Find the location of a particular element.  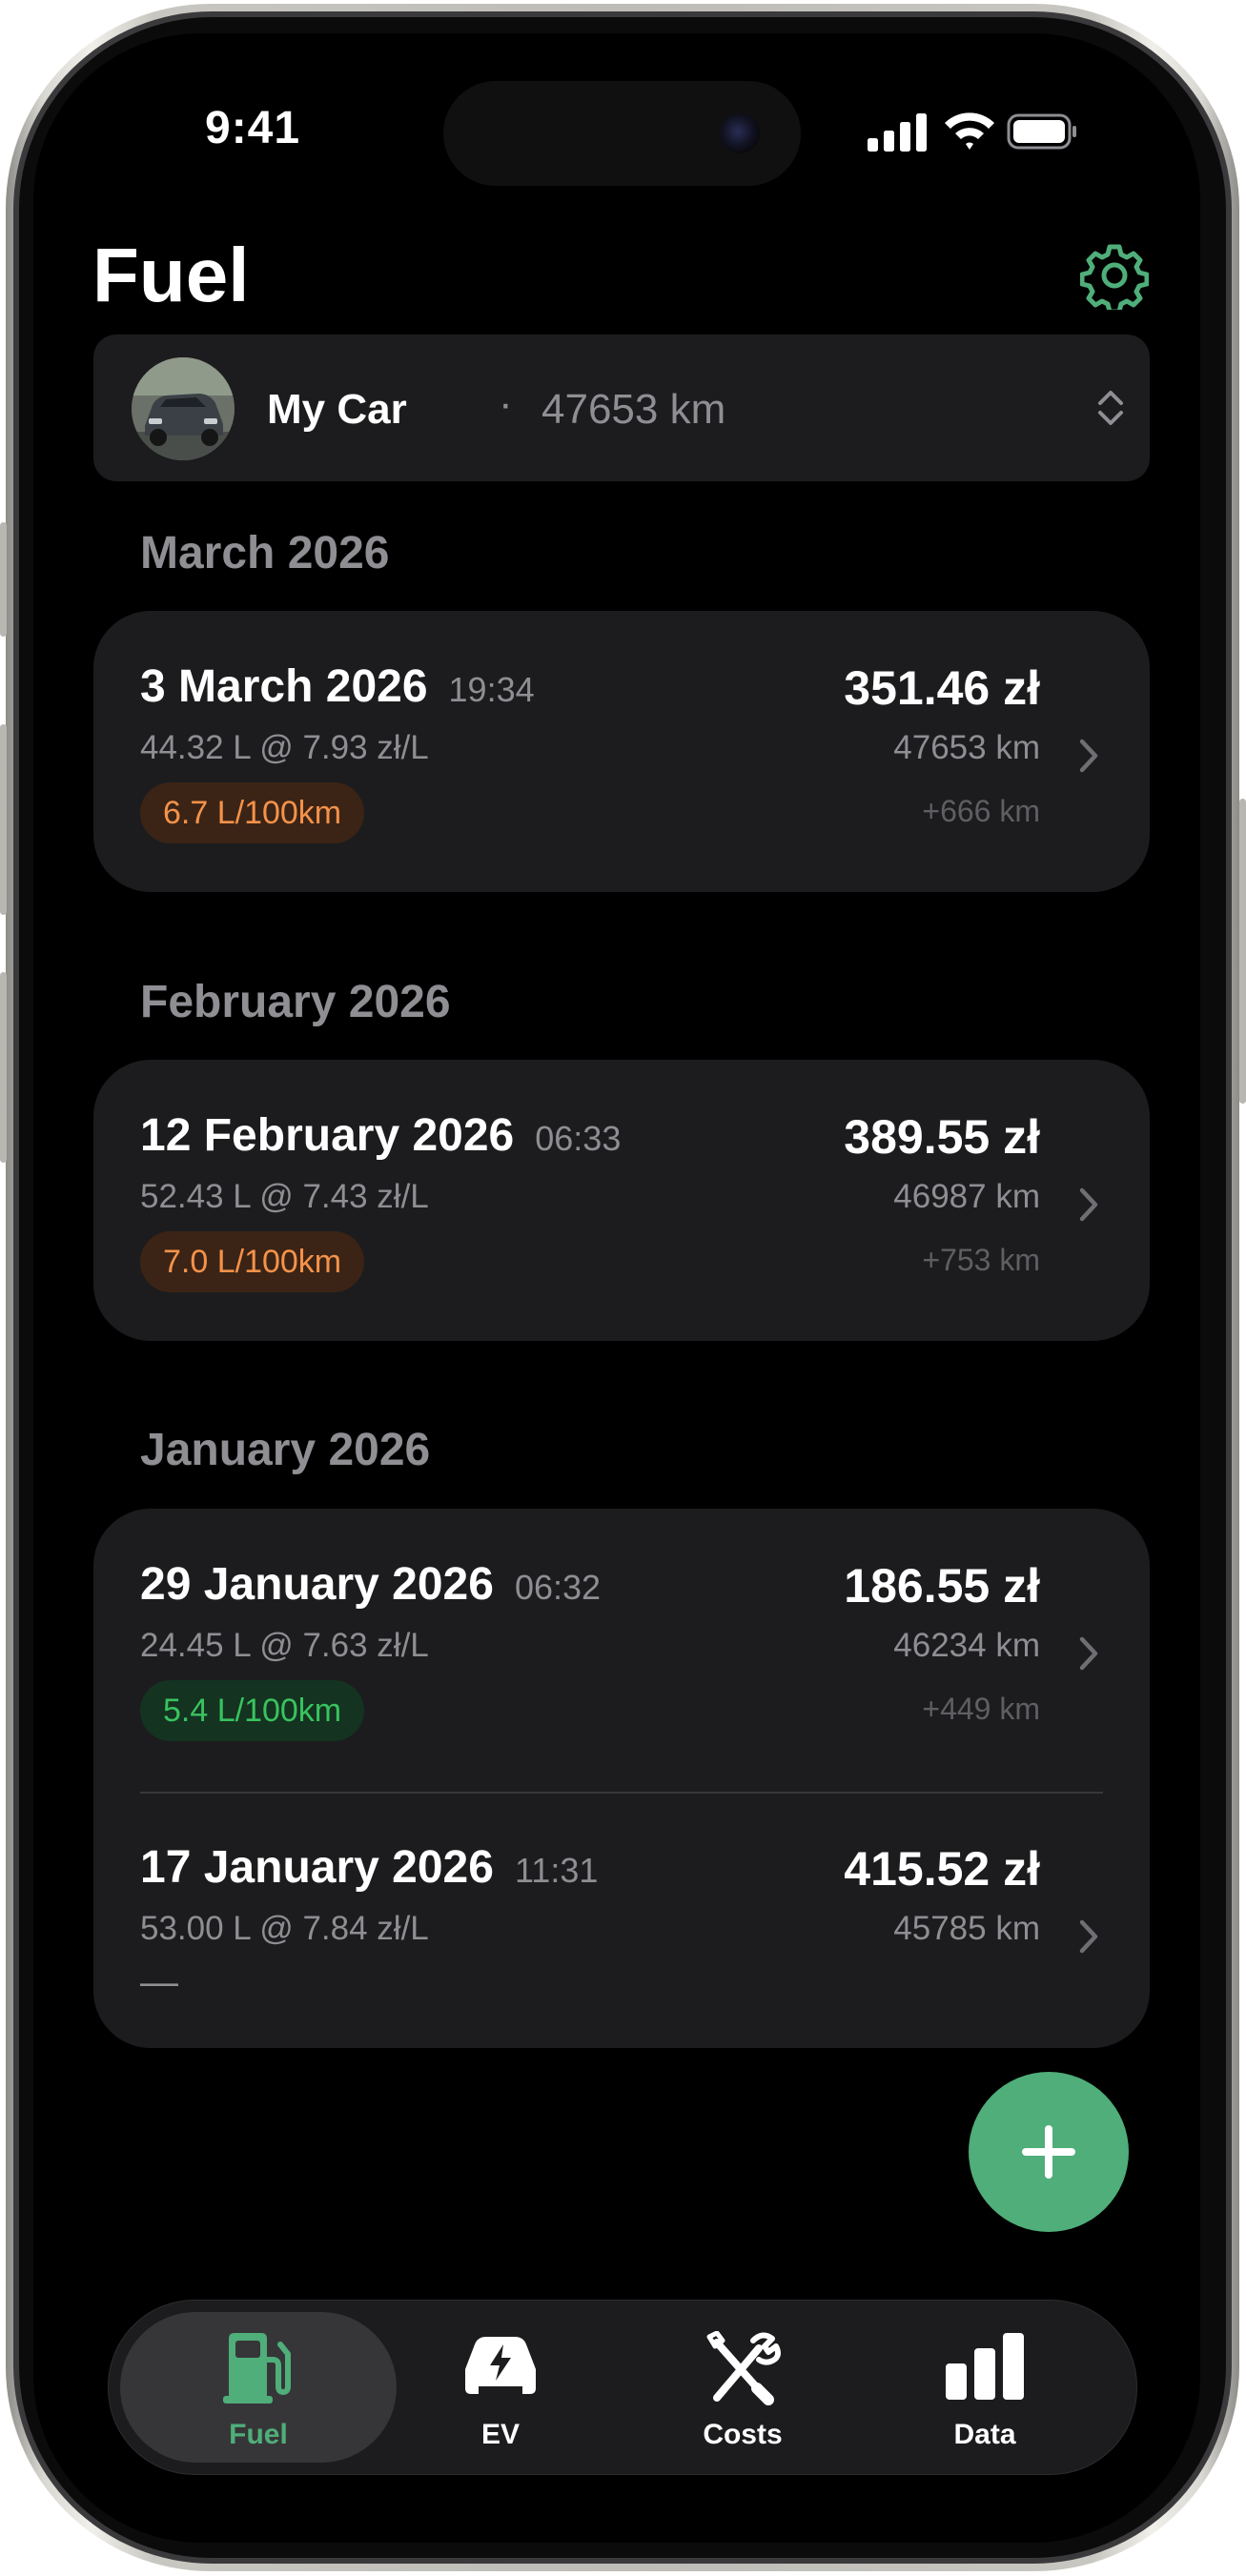

entry-time: 06:33 is located at coordinates (578, 1138).